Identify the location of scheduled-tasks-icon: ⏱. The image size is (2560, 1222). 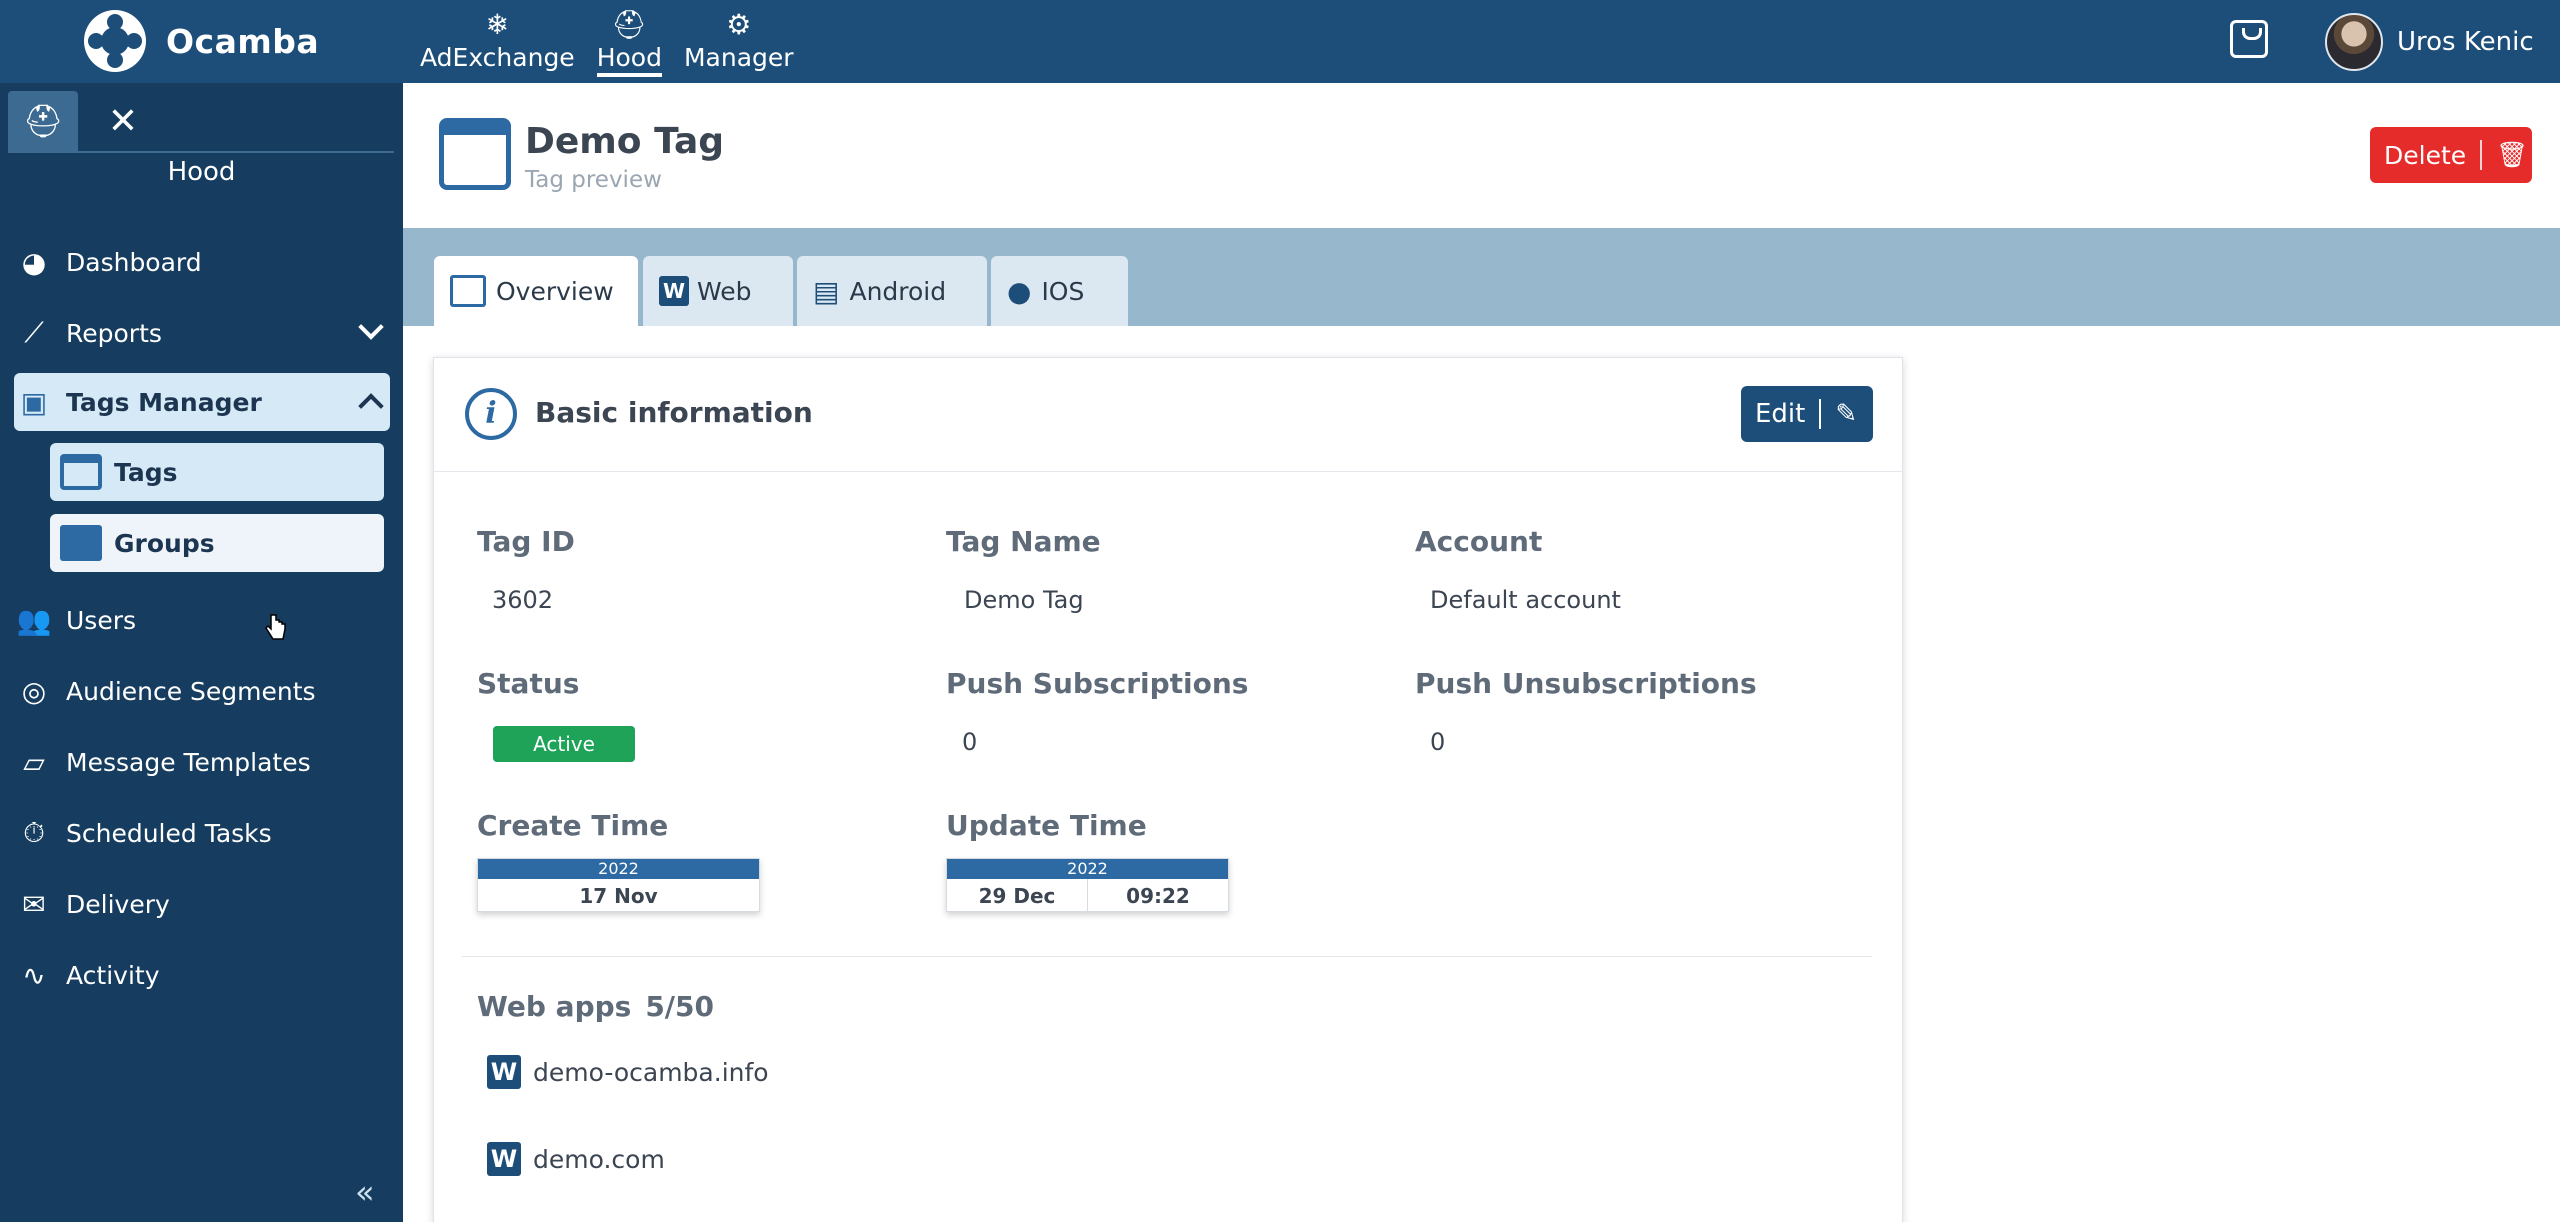
(34, 832).